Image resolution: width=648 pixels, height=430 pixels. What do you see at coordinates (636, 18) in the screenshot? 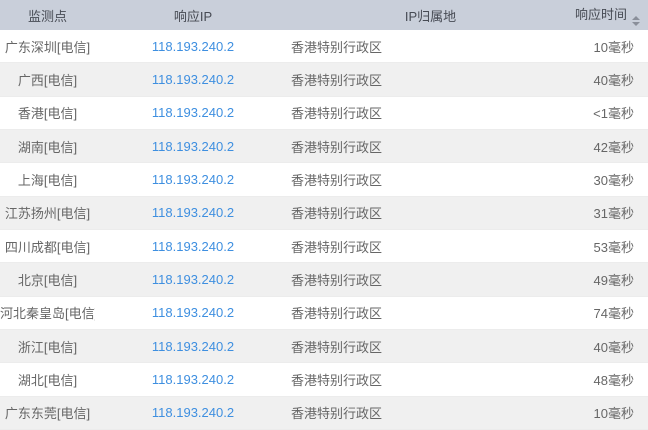
I see `sort-up-arrow-icon` at bounding box center [636, 18].